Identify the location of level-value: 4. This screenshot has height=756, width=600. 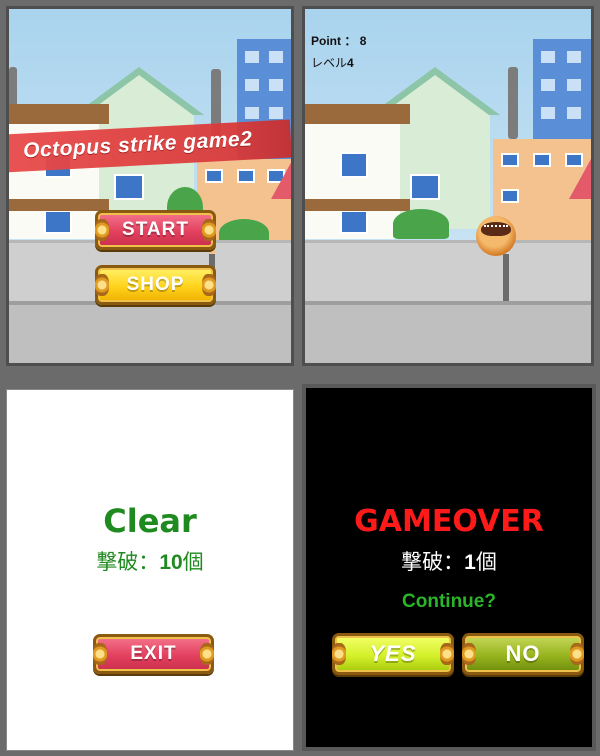
(350, 63).